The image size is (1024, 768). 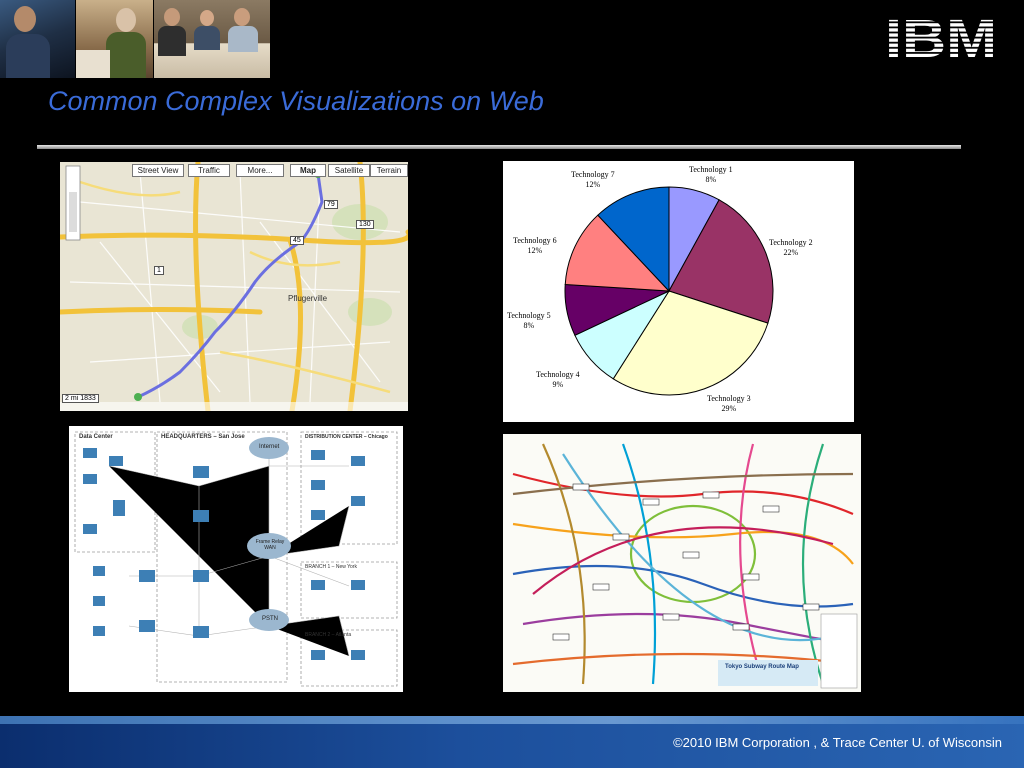 I want to click on pie-label-pct: 22%, so click(x=791, y=252).